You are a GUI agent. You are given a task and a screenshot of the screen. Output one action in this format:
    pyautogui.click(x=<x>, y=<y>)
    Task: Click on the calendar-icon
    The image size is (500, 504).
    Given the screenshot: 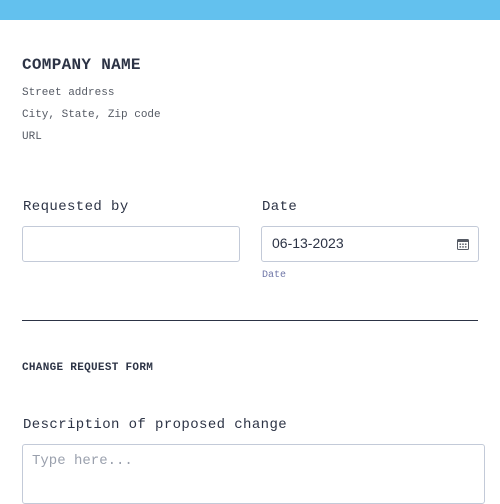 What is the action you would take?
    pyautogui.click(x=463, y=244)
    